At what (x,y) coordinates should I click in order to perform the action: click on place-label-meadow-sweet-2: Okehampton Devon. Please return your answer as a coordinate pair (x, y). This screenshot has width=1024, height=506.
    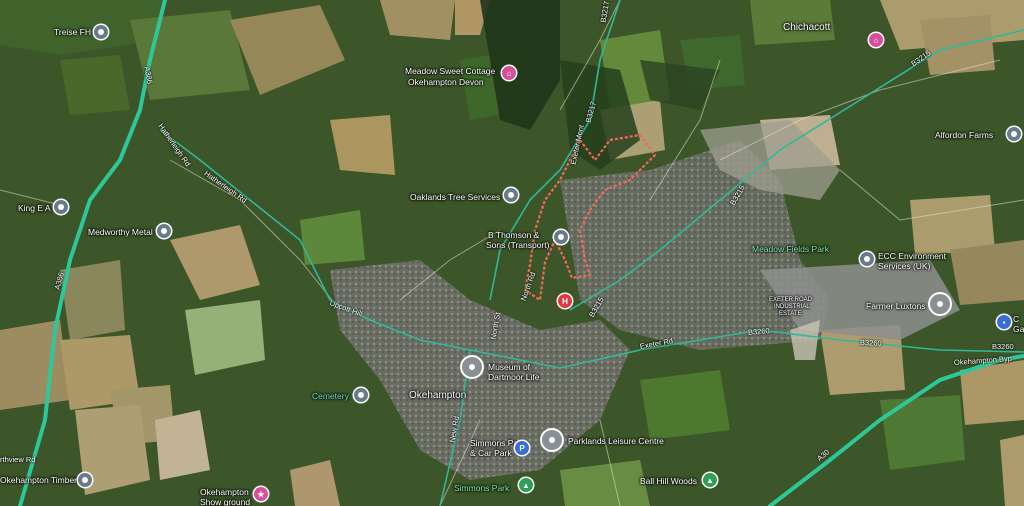
    Looking at the image, I should click on (446, 82).